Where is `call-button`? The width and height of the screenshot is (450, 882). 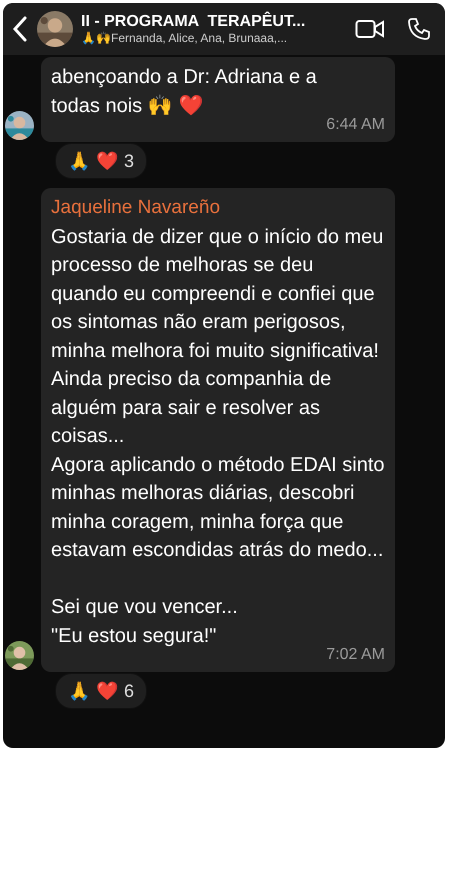
call-button is located at coordinates (419, 29).